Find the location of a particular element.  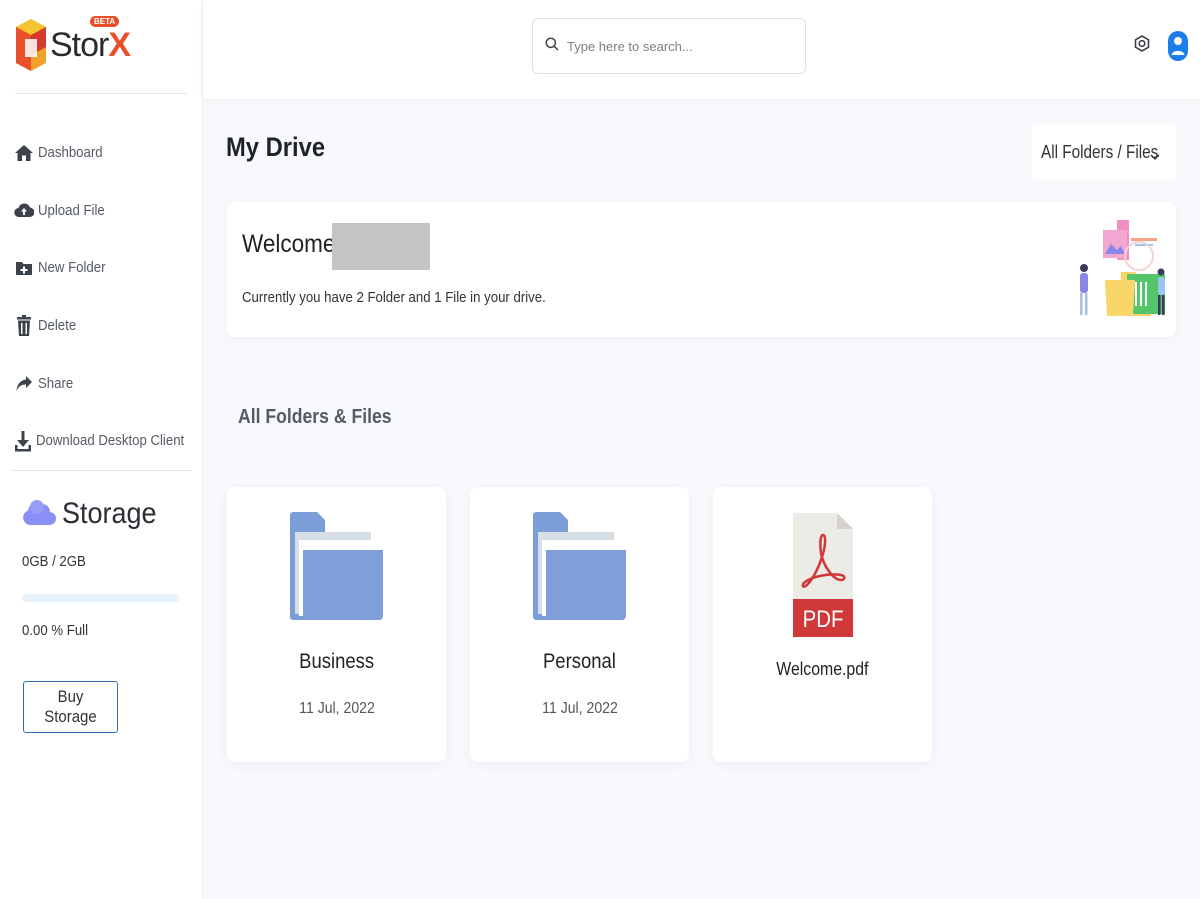

cloud-upload-icon is located at coordinates (24, 210).